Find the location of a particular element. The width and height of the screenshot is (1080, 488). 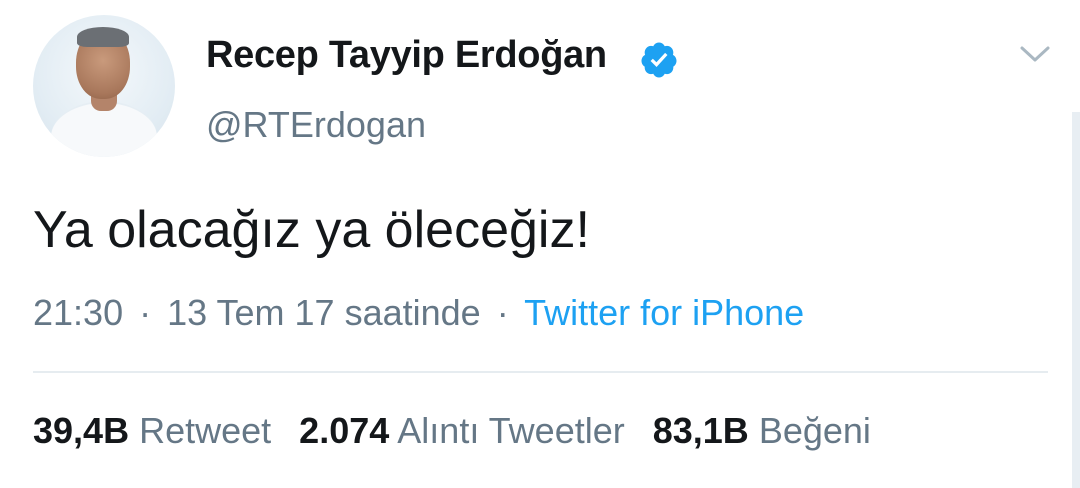

retweets-label: Retweet is located at coordinates (205, 430).